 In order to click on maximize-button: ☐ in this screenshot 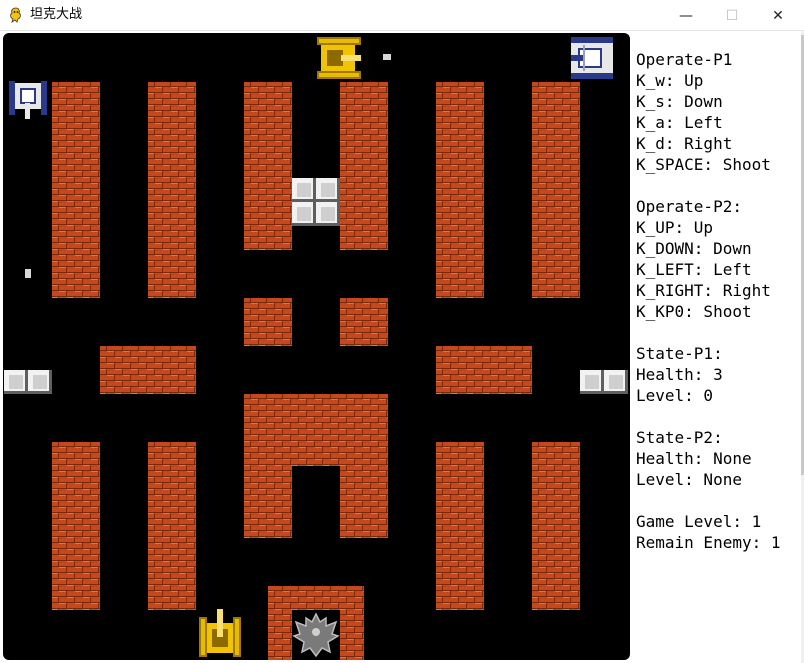, I will do `click(732, 15)`.